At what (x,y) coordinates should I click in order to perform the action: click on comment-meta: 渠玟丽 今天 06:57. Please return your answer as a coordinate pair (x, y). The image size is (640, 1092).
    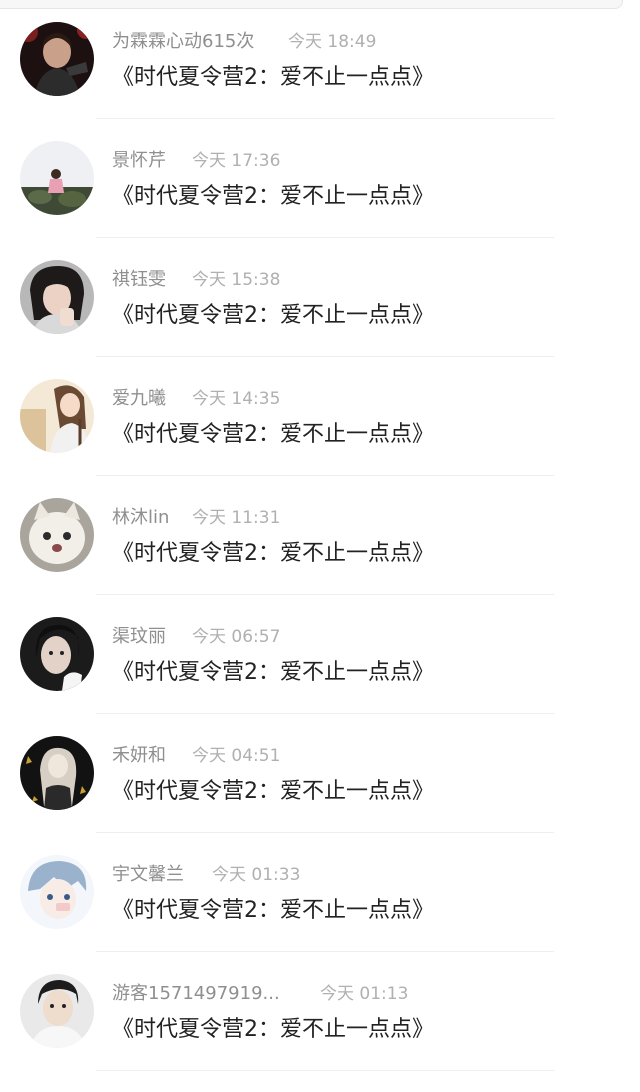
    Looking at the image, I should click on (196, 637).